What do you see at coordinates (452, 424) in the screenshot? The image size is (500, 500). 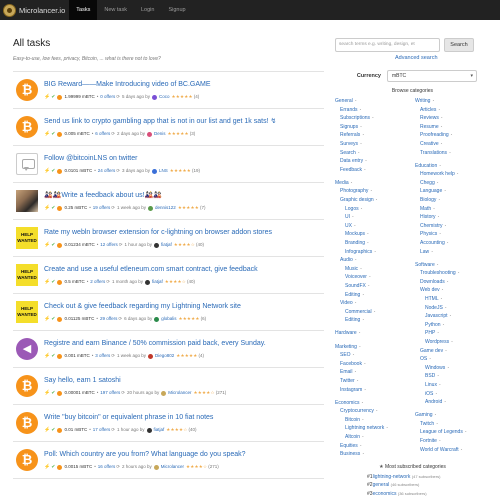 I see `category-link: Twitch ◔` at bounding box center [452, 424].